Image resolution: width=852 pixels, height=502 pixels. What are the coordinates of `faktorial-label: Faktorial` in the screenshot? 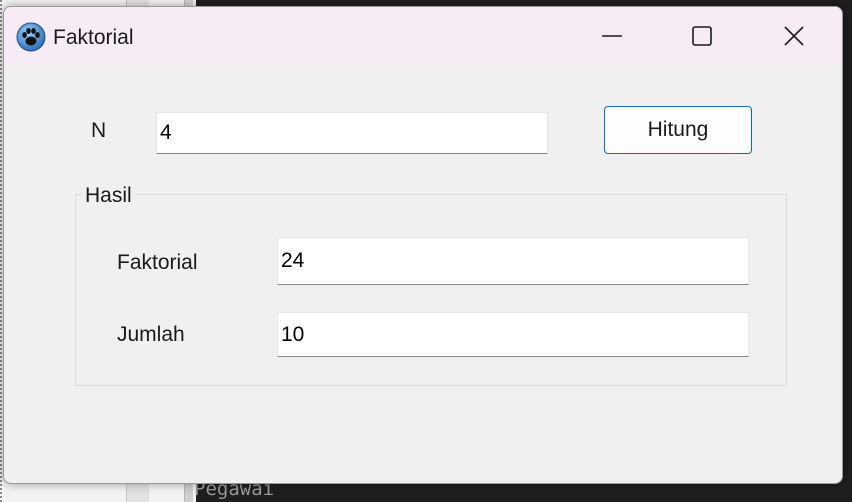 It's located at (157, 262).